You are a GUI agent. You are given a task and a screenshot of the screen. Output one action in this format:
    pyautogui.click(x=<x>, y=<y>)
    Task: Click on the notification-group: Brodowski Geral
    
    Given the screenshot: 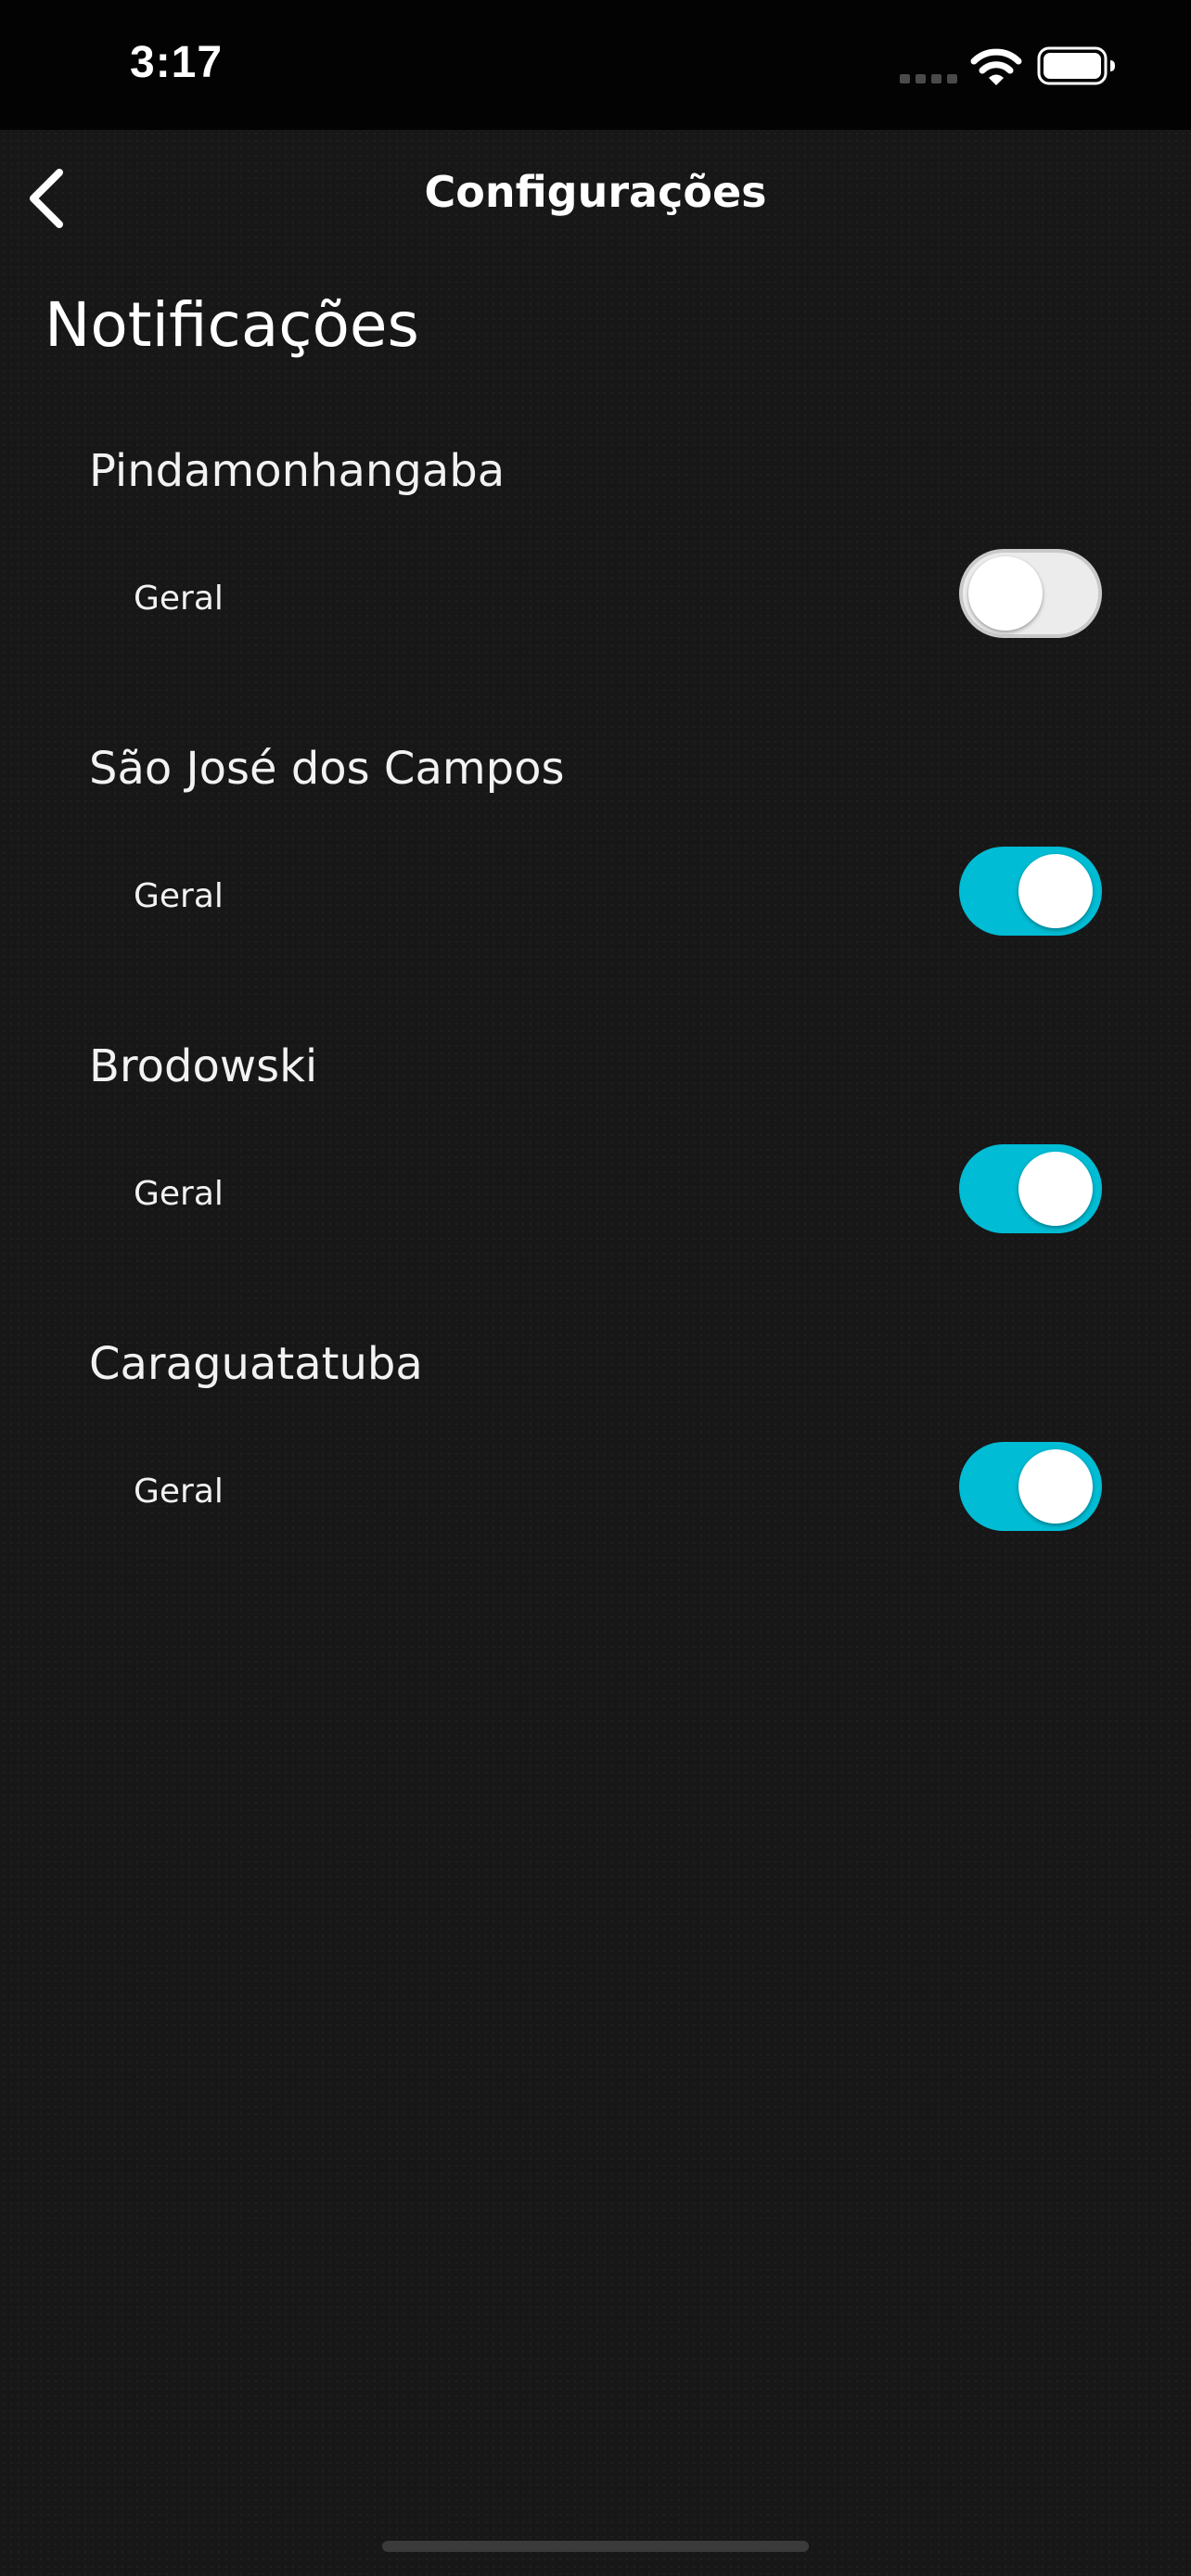 What is the action you would take?
    pyautogui.click(x=595, y=1179)
    